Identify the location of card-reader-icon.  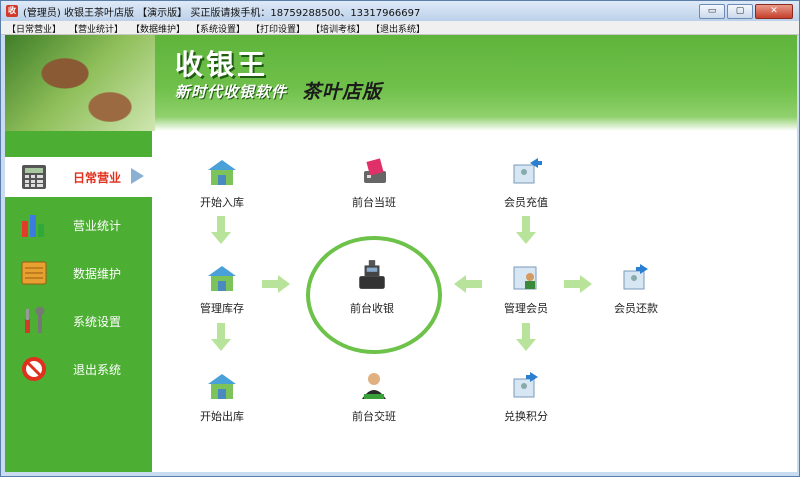
(375, 170).